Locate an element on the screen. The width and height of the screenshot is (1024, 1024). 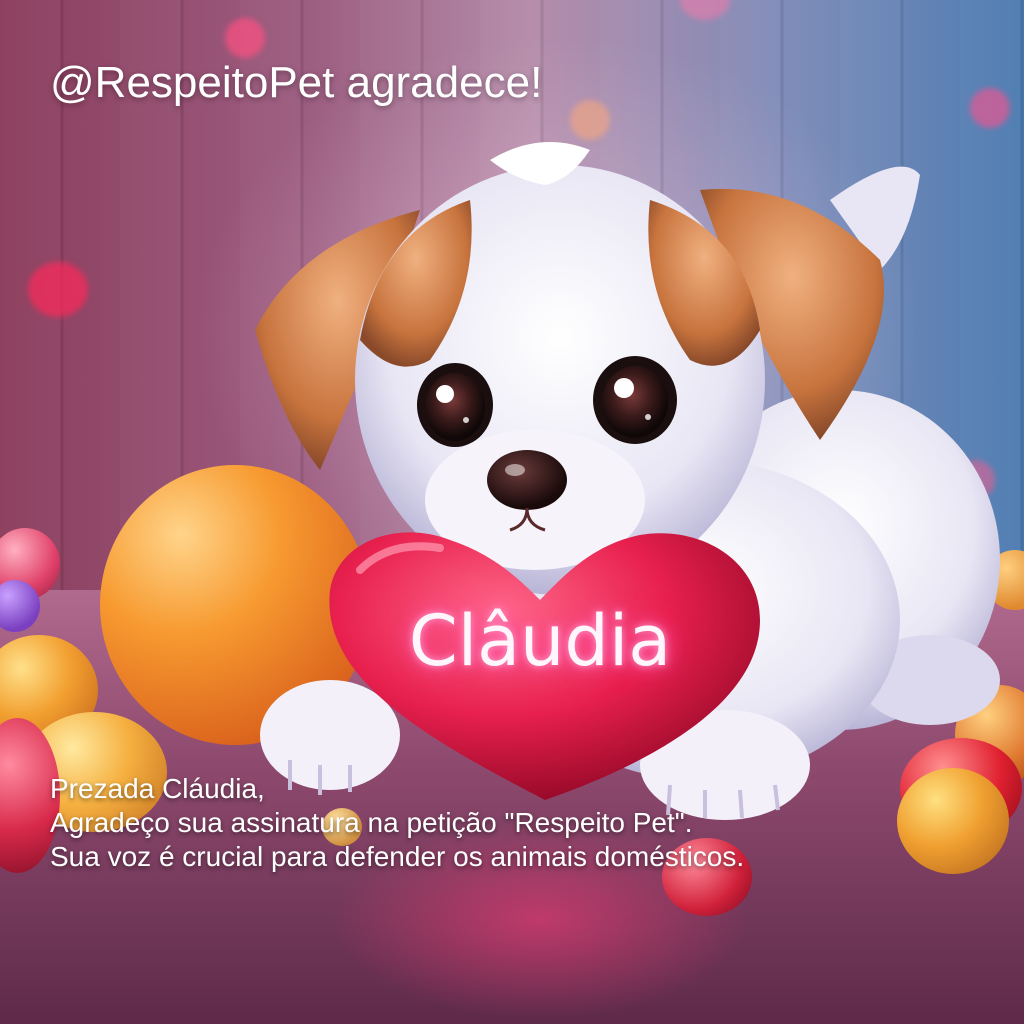
nose is located at coordinates (527, 480).